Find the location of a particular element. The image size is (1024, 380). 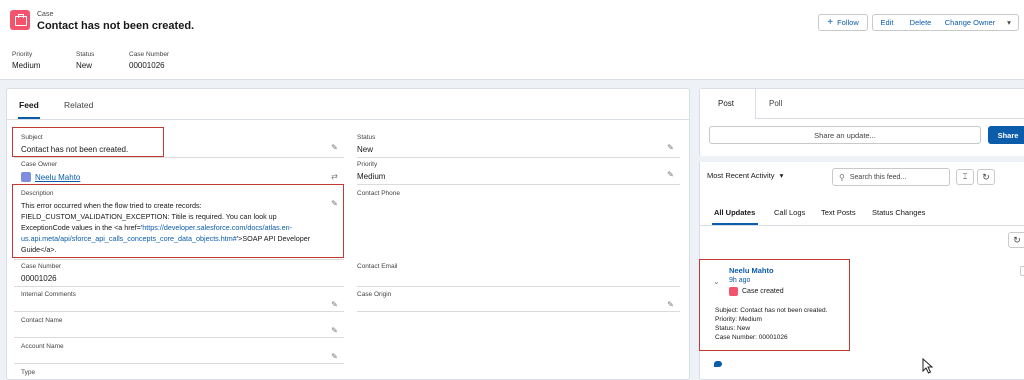

highlight-label-priority: Priority is located at coordinates (22, 54).